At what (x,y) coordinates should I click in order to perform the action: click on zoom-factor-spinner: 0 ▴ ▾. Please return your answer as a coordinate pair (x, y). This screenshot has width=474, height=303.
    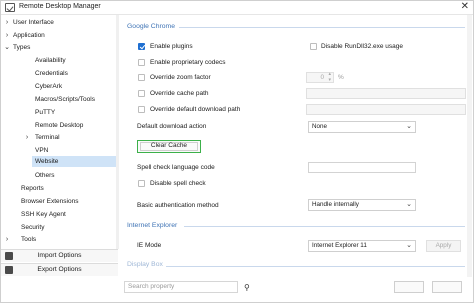
    Looking at the image, I should click on (320, 77).